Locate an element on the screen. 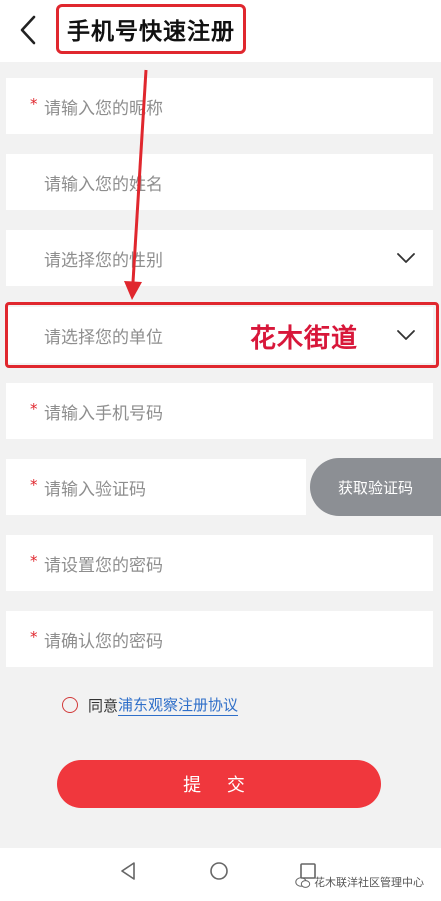 The height and width of the screenshot is (901, 441). chevron-left-icon is located at coordinates (28, 30).